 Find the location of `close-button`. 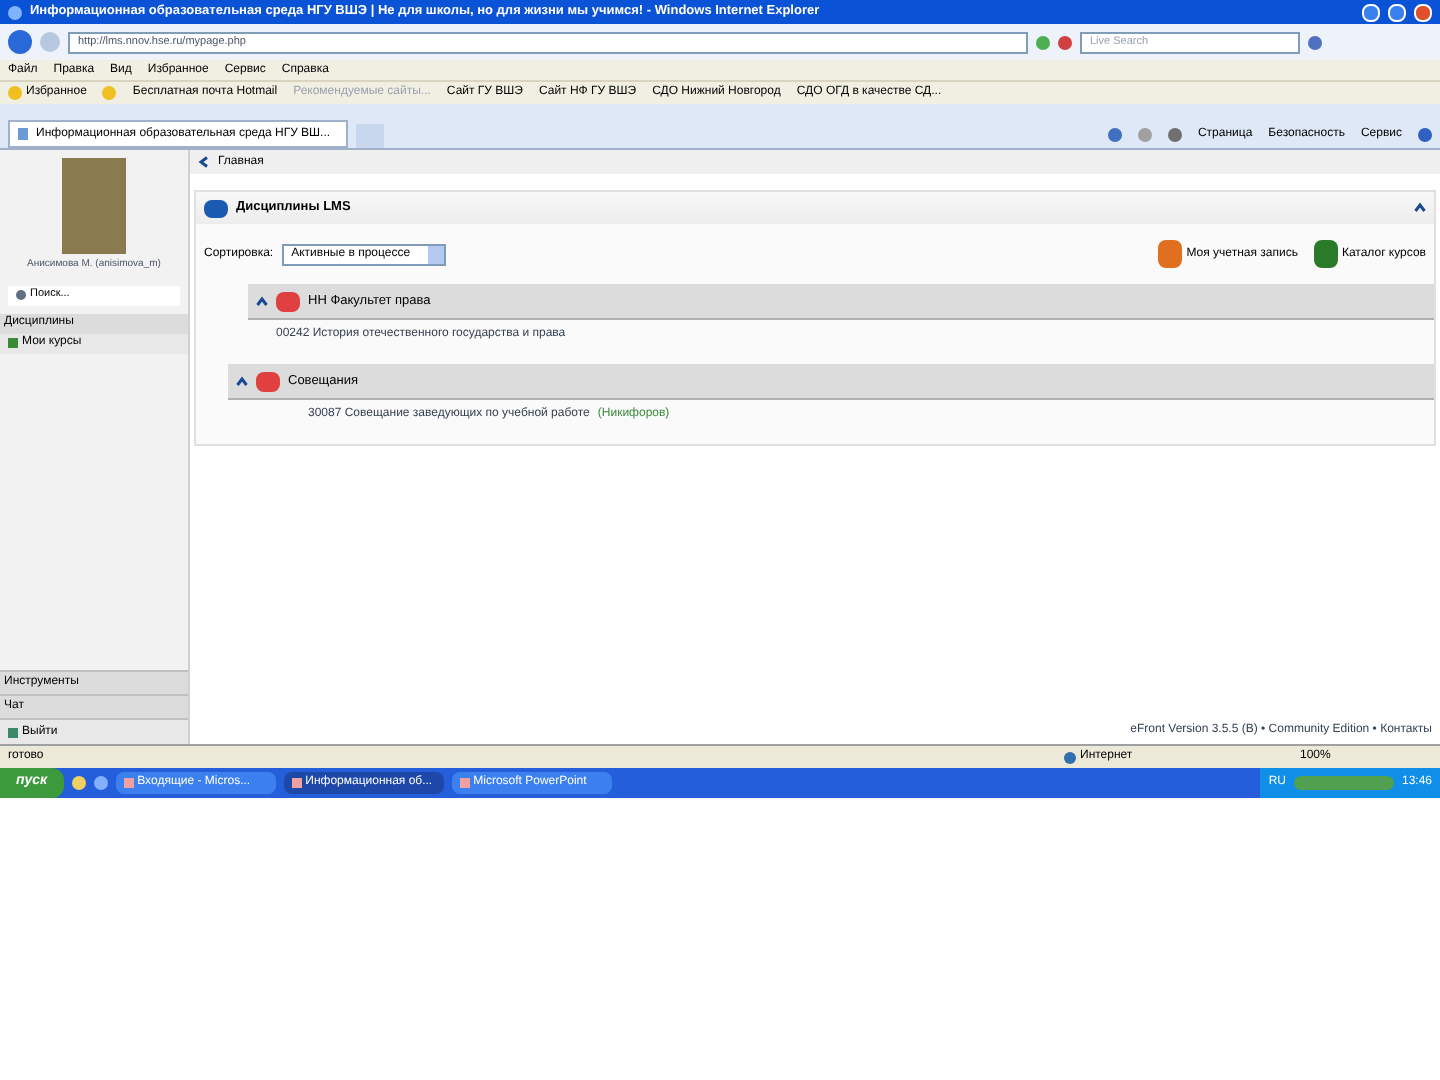

close-button is located at coordinates (1423, 12).